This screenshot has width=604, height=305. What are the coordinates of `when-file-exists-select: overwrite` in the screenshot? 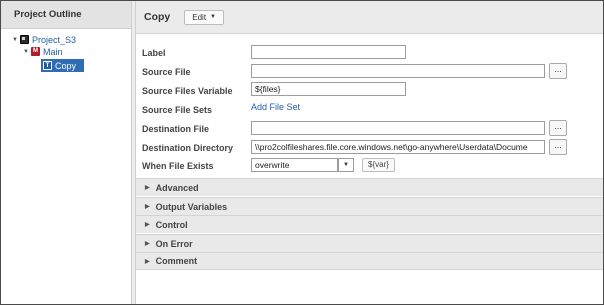 It's located at (294, 165).